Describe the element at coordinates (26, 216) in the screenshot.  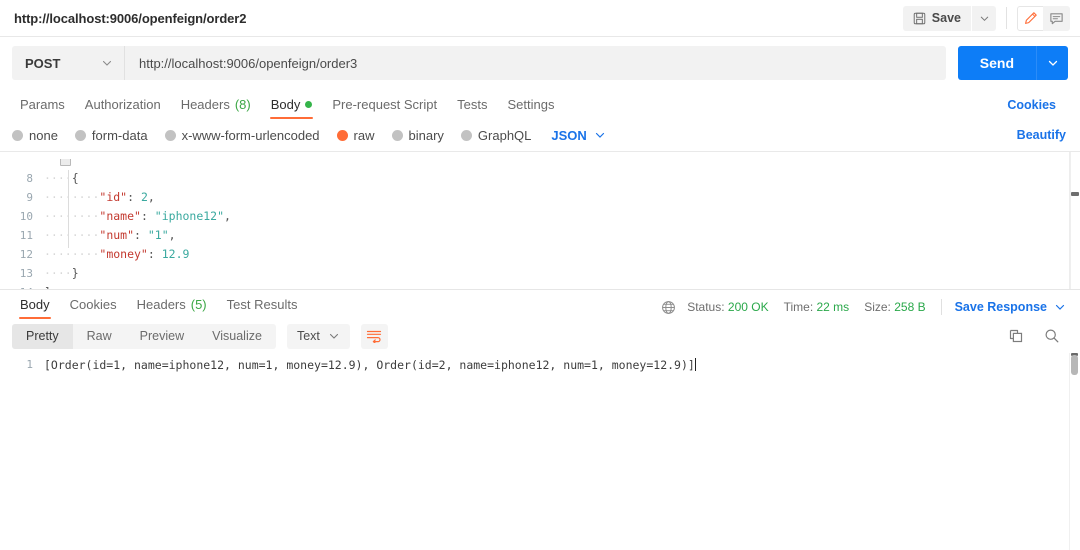
I see `line-number: 10` at that location.